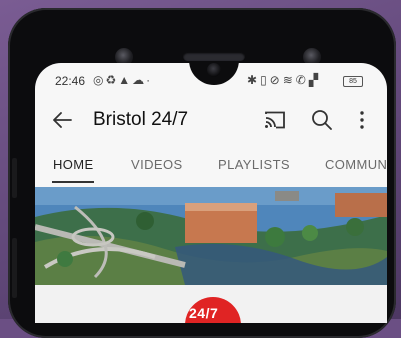  What do you see at coordinates (289, 80) in the screenshot?
I see `wifi-icon: ≋` at bounding box center [289, 80].